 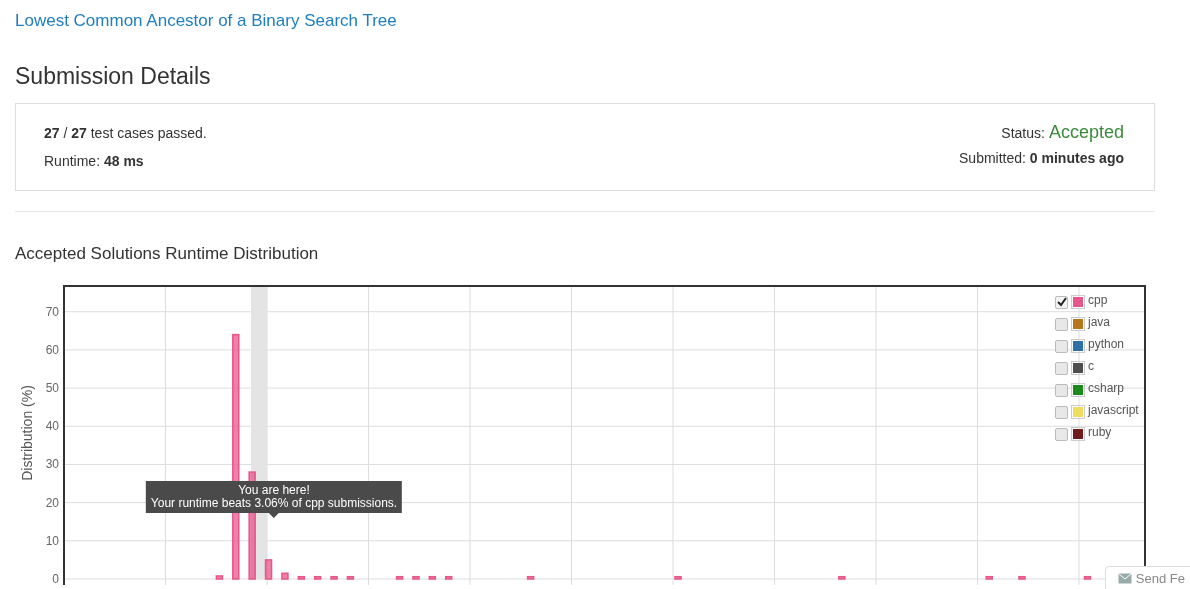 What do you see at coordinates (52, 388) in the screenshot?
I see `y-tick-label: 50` at bounding box center [52, 388].